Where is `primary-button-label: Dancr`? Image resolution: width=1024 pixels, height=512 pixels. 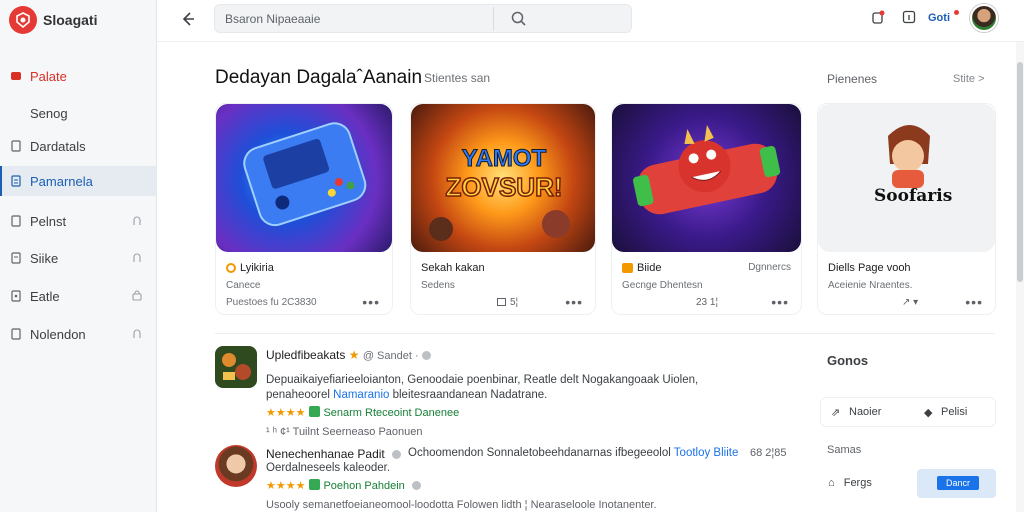 primary-button-label: Dancr is located at coordinates (958, 483).